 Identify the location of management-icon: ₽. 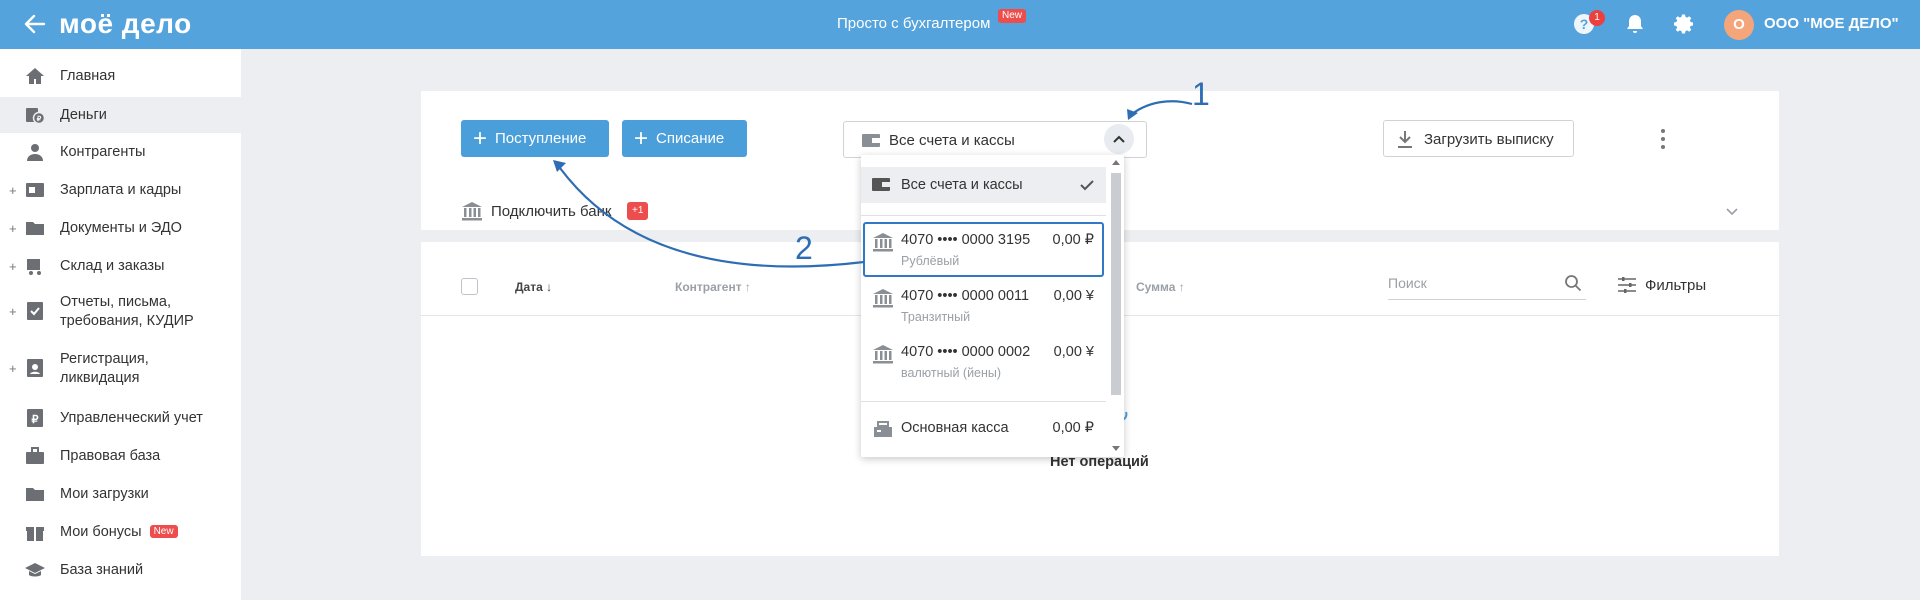
(35, 418).